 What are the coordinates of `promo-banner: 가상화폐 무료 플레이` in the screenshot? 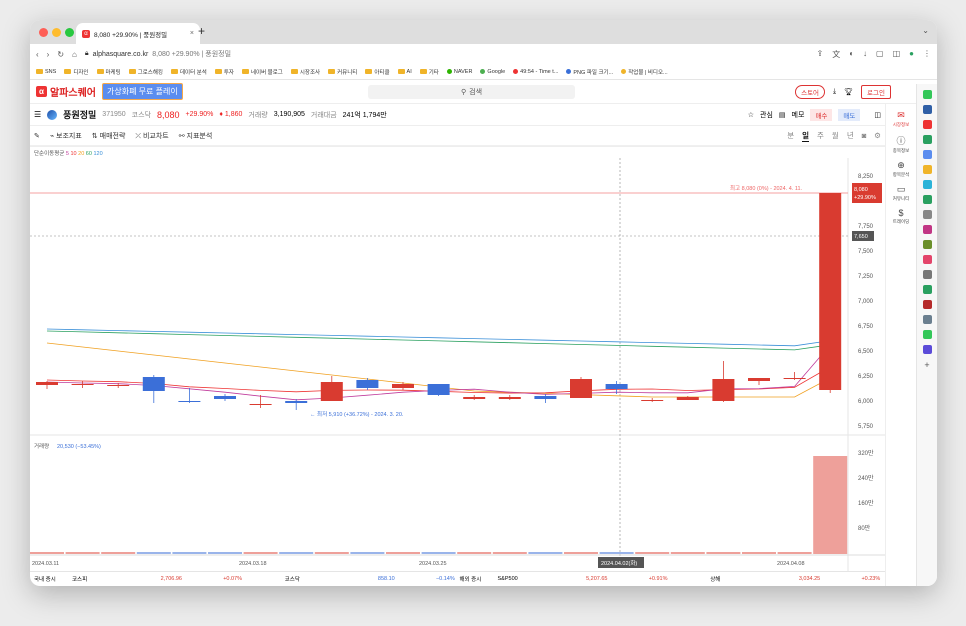 It's located at (142, 91).